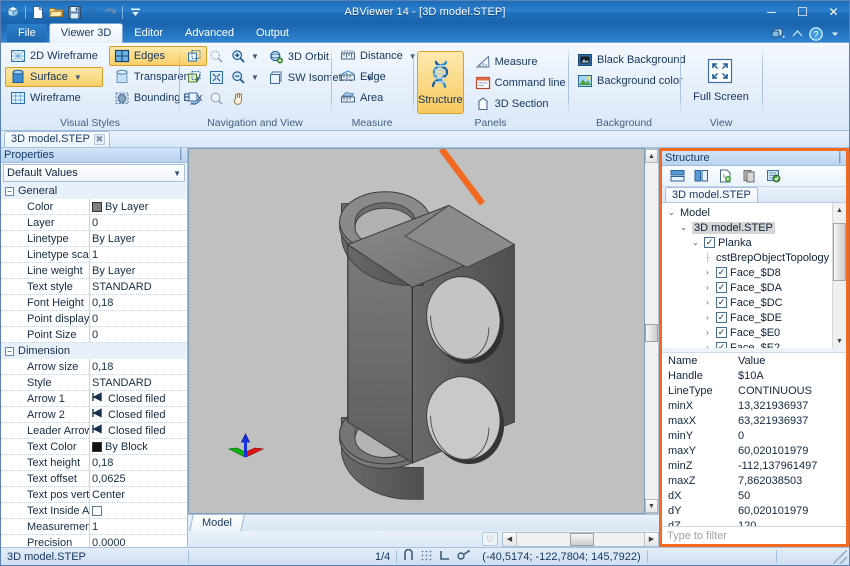 The height and width of the screenshot is (566, 850). Describe the element at coordinates (54, 98) in the screenshot. I see `button-wireframe: Wireframe` at that location.